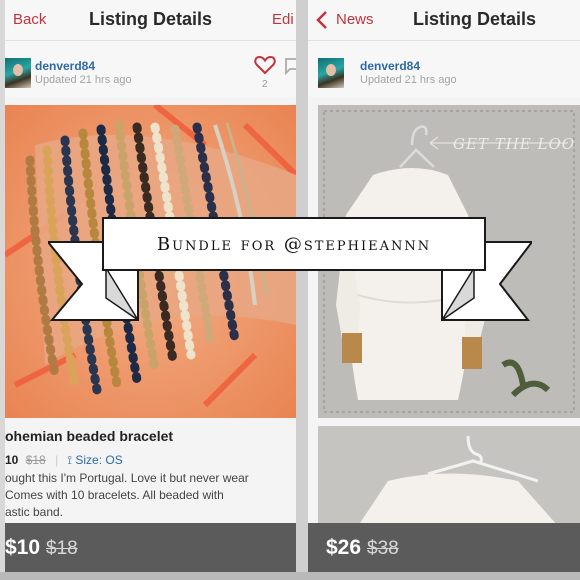 The height and width of the screenshot is (580, 580). I want to click on back-button: Back, so click(29, 19).